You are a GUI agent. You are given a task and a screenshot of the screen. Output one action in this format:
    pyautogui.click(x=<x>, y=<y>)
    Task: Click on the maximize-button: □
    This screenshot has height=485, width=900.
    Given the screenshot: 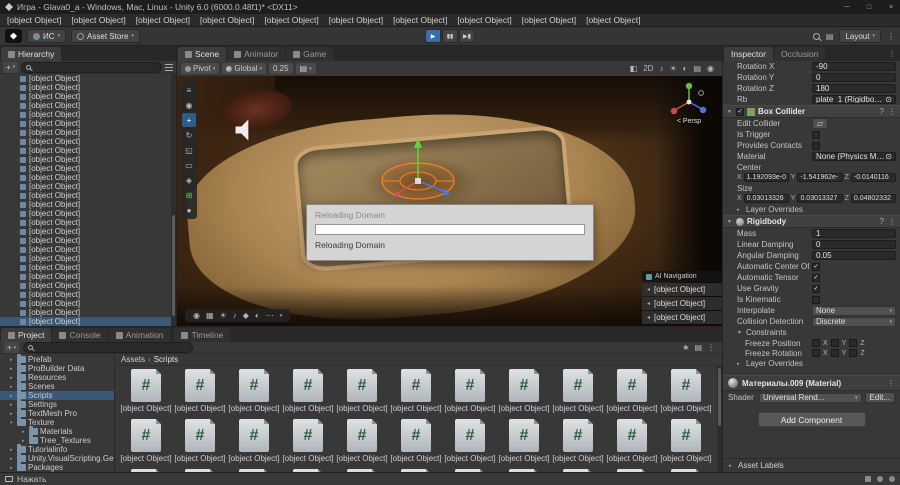 What is the action you would take?
    pyautogui.click(x=869, y=7)
    